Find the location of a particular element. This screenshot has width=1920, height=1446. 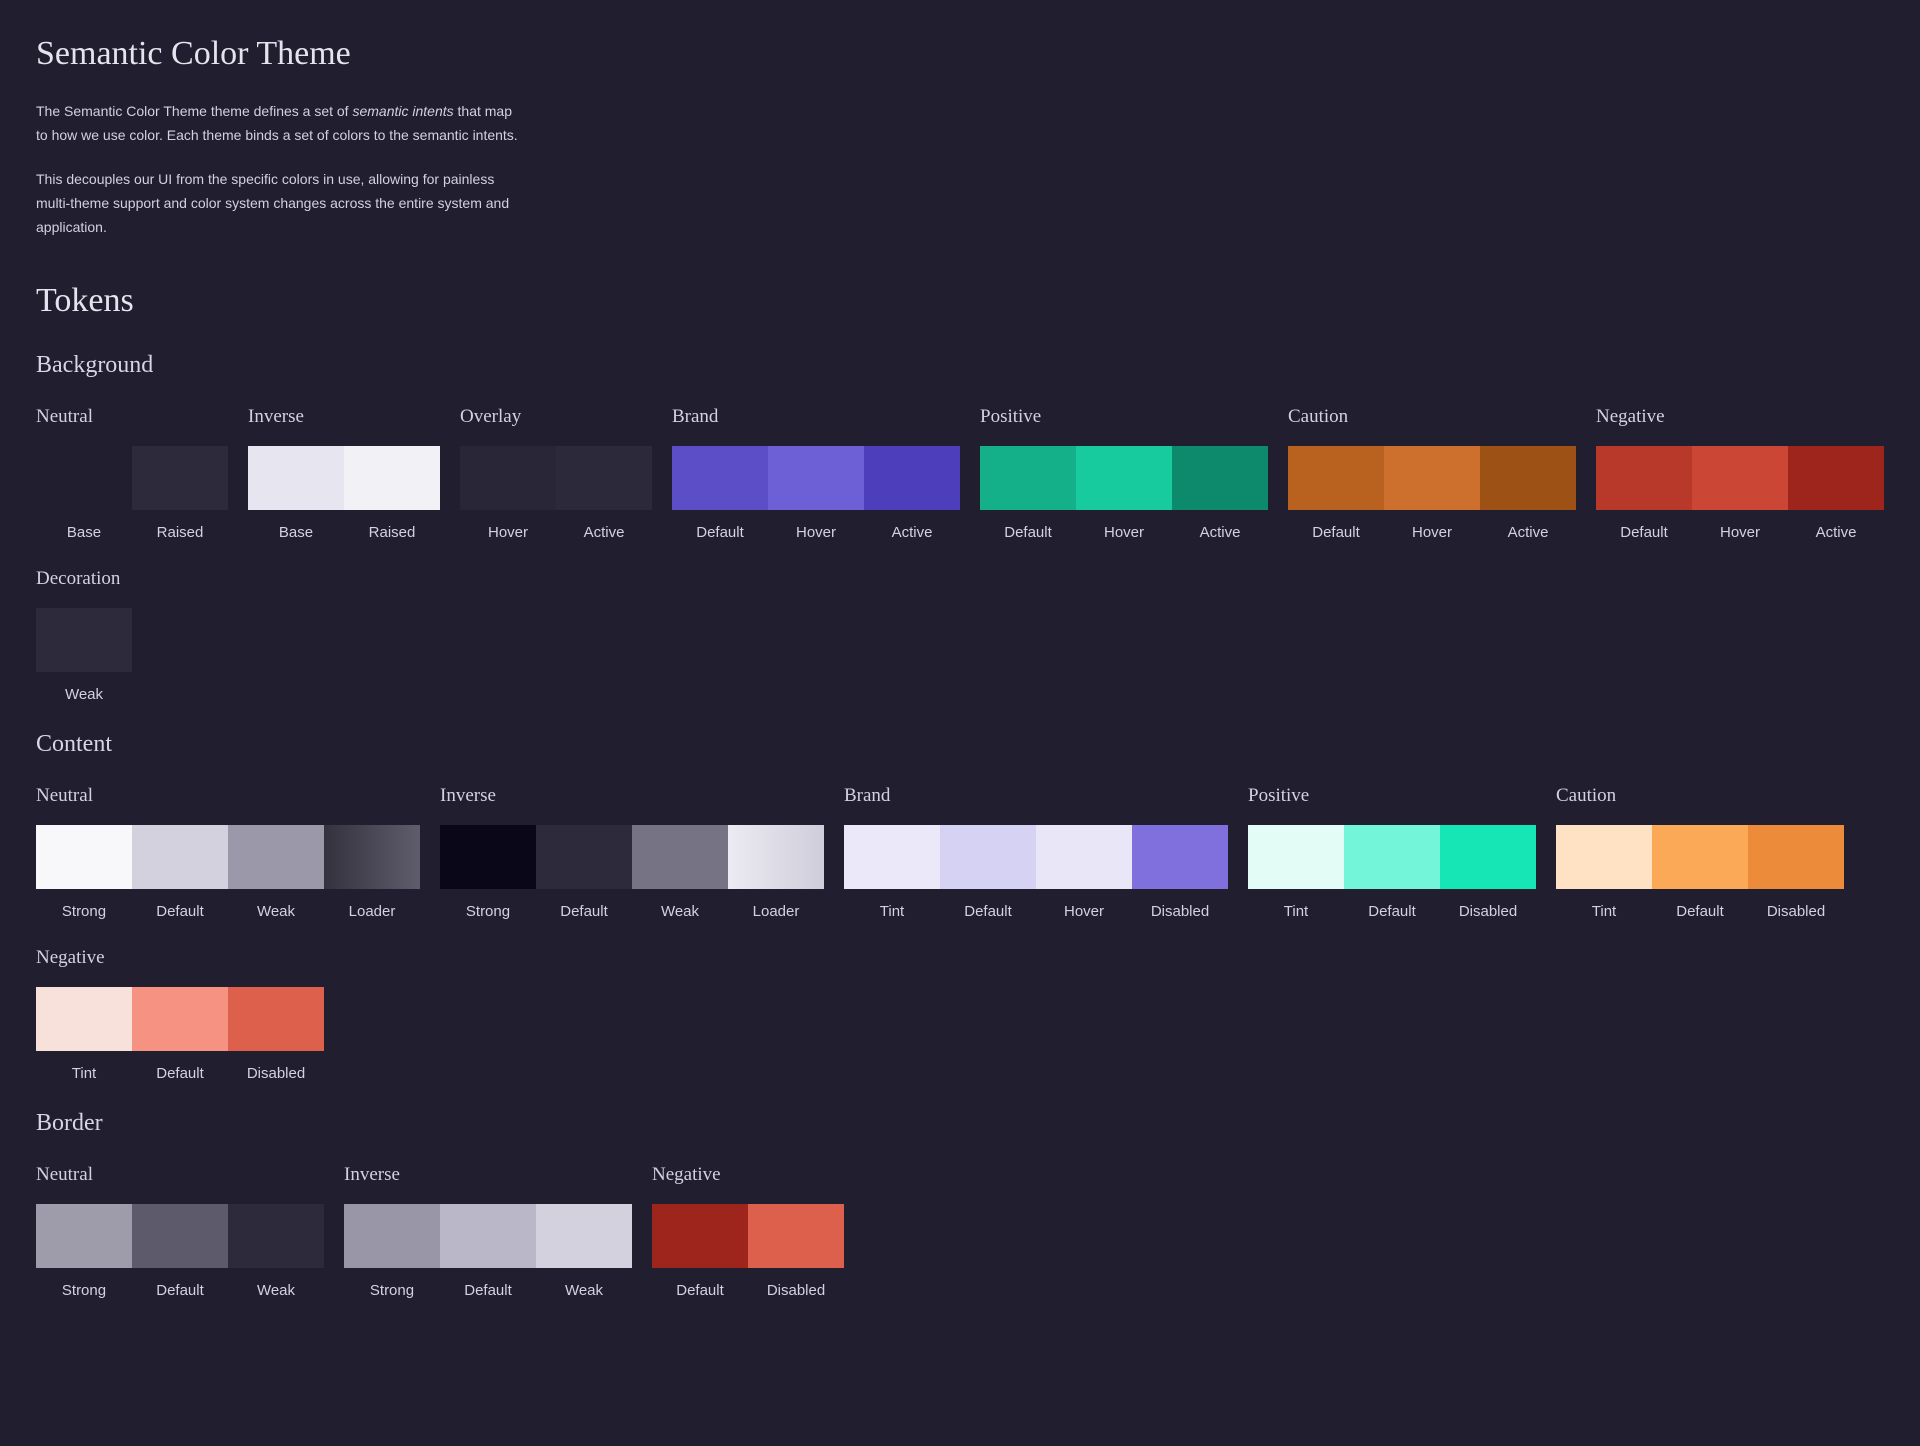

swatch-row: Tint Default Hover Disabled is located at coordinates (1036, 873).